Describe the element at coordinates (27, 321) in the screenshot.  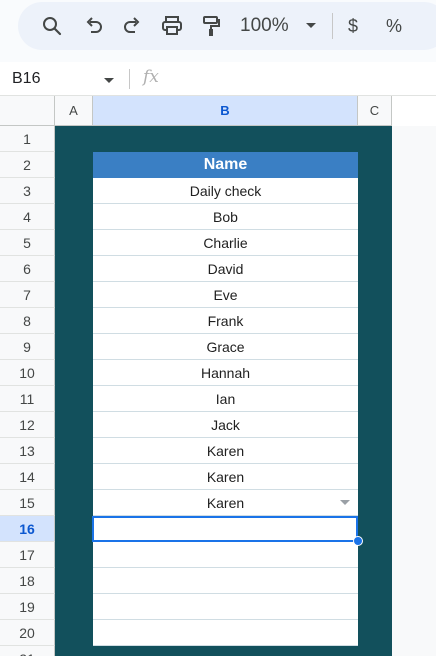
I see `row-header-8: 8` at that location.